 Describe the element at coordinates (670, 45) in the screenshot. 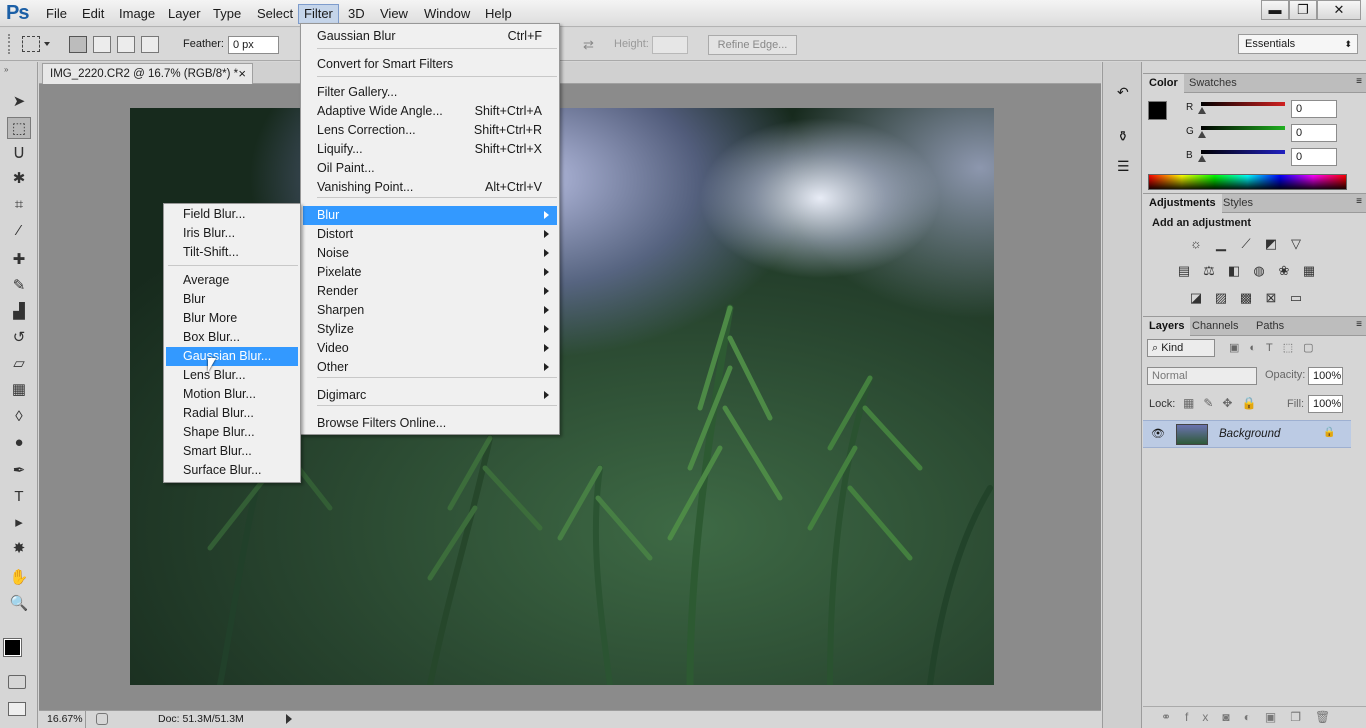

I see `height-input` at that location.